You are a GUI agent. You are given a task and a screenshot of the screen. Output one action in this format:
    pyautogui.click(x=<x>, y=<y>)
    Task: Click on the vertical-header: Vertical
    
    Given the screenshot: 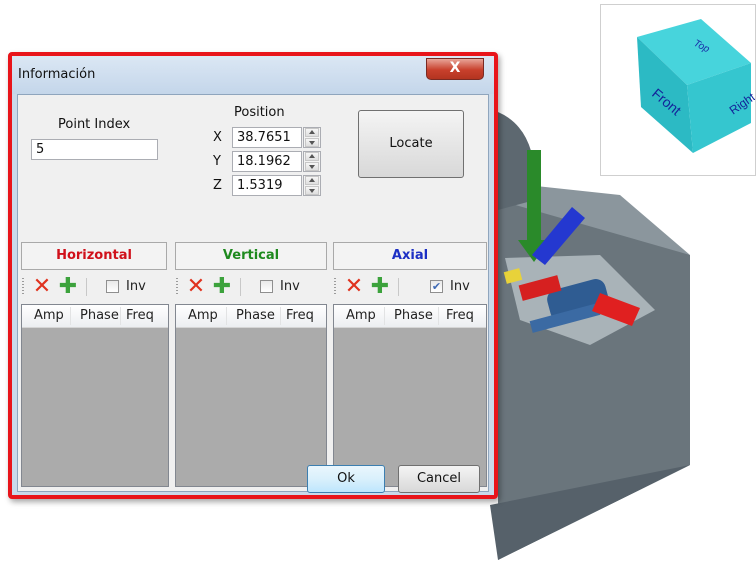 What is the action you would take?
    pyautogui.click(x=251, y=256)
    